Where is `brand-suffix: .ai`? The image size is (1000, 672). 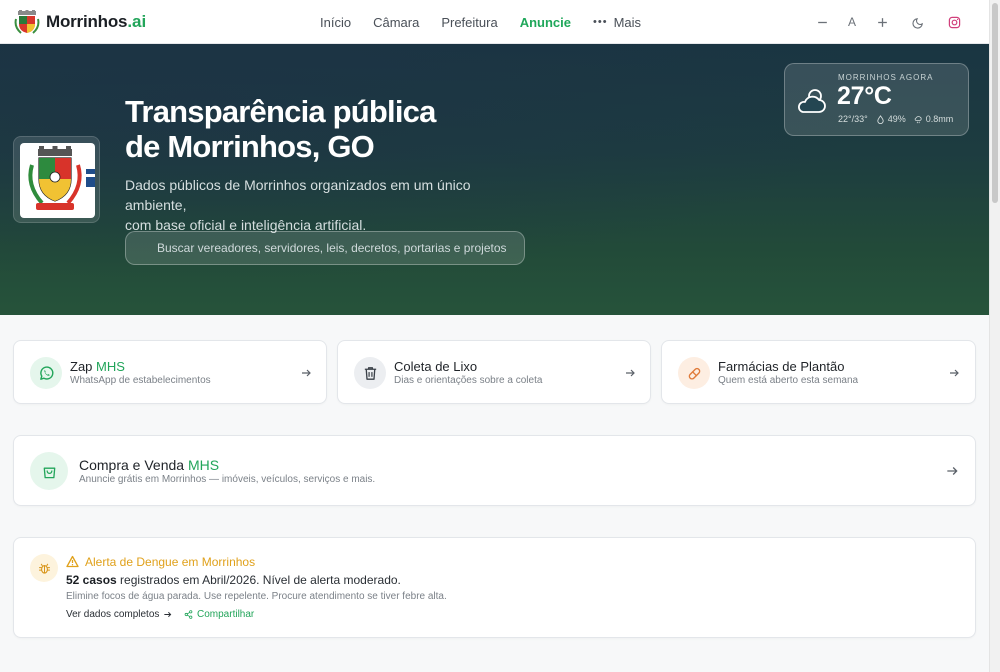 brand-suffix: .ai is located at coordinates (137, 21).